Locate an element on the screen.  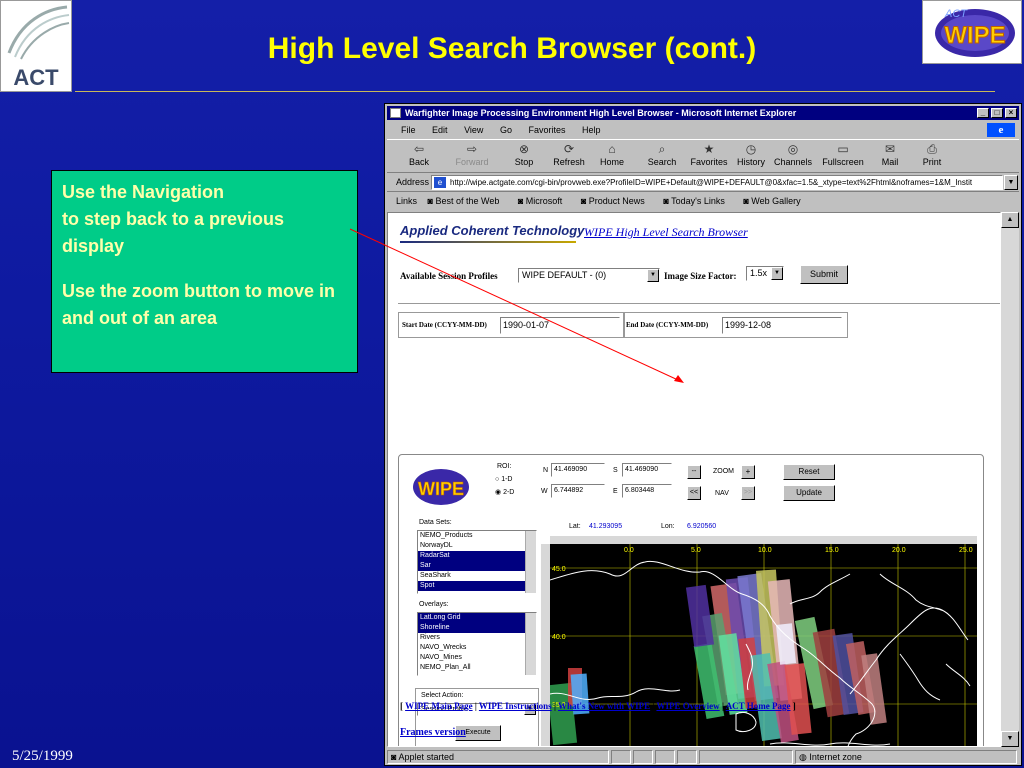
overlay-item: NAVO_Mines is located at coordinates (477, 658).